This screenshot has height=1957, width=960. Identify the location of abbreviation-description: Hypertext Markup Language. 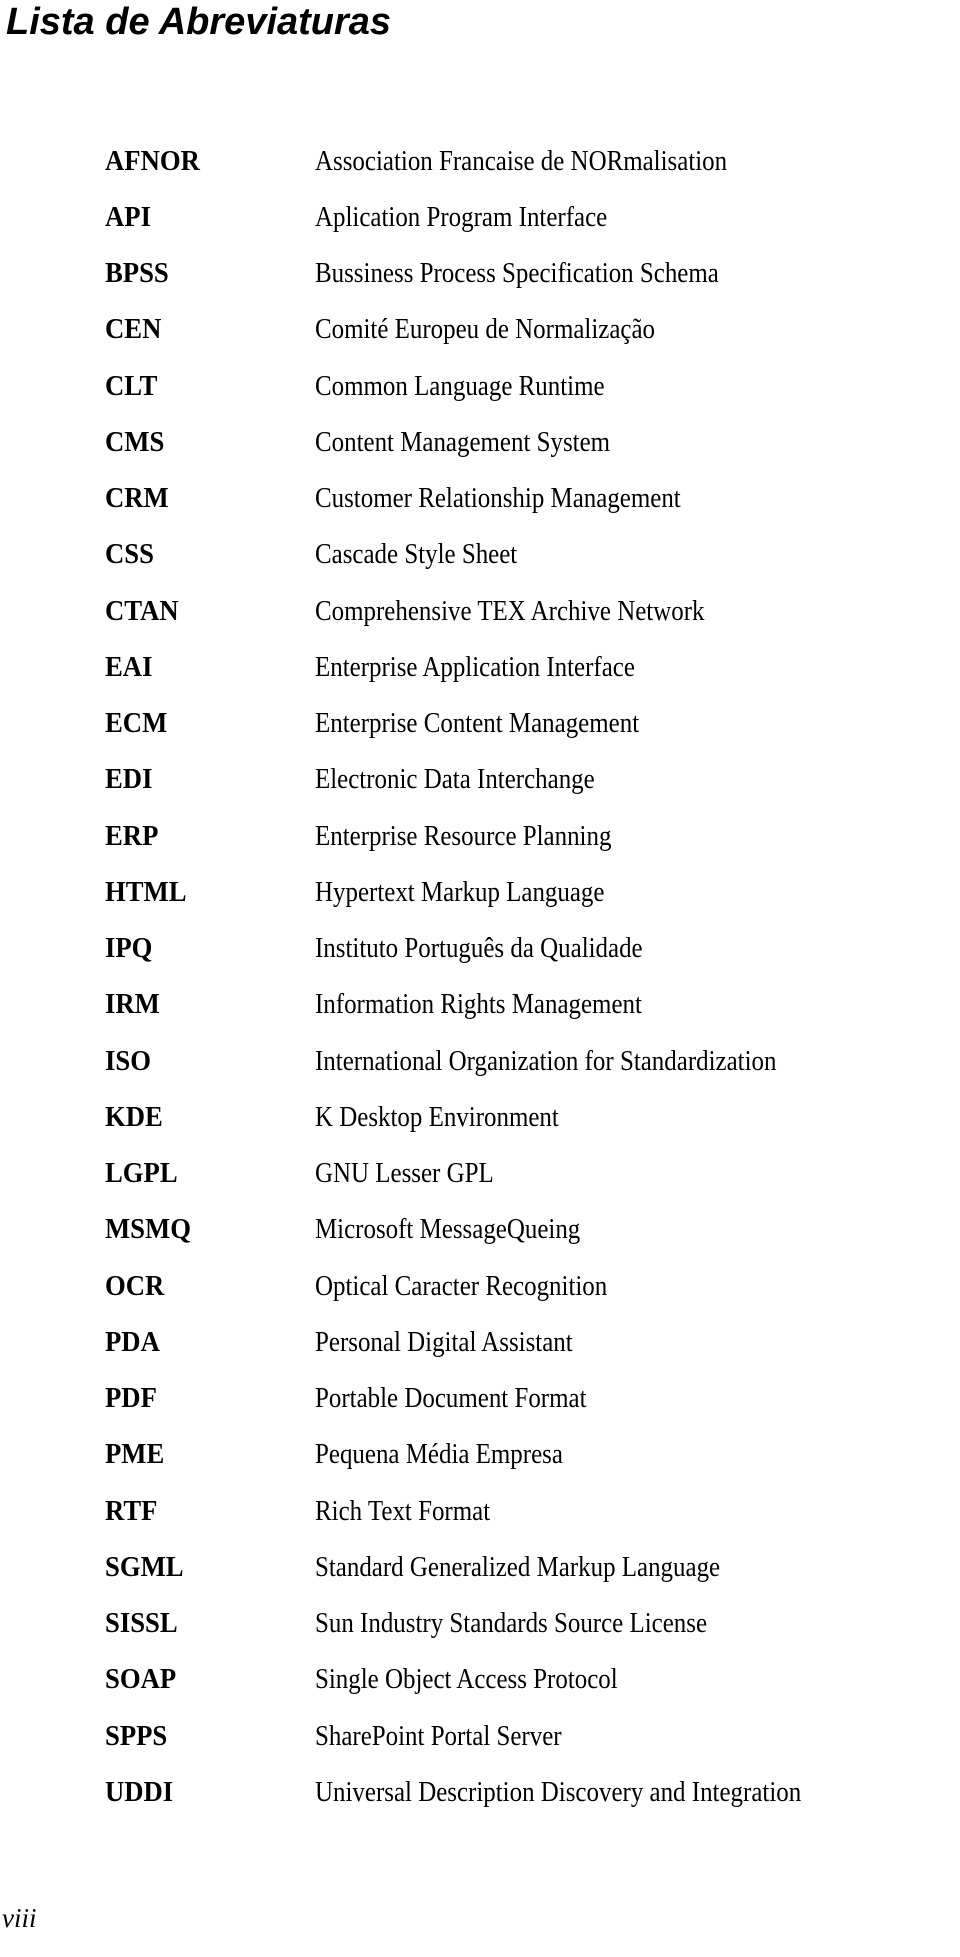
(460, 891).